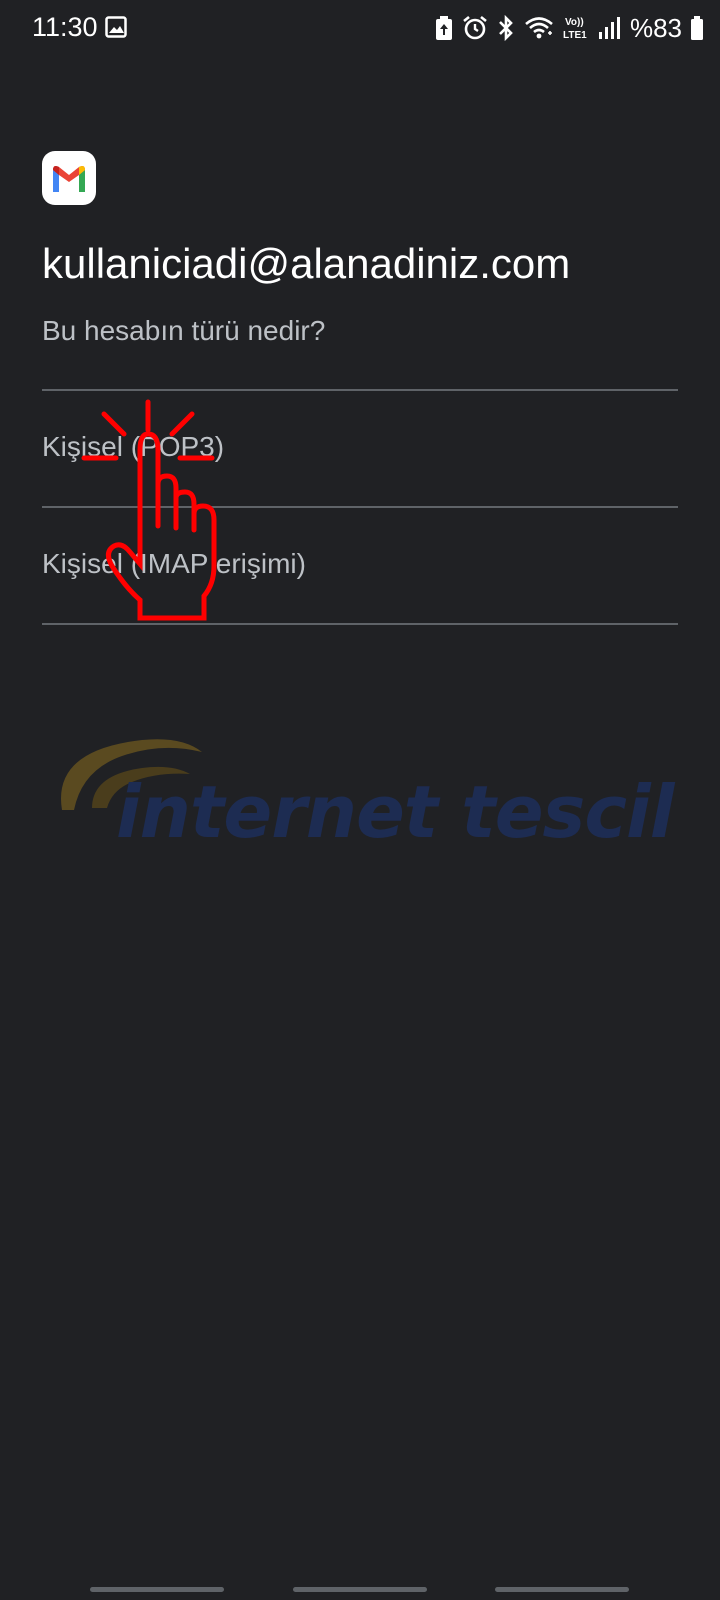 This screenshot has width=720, height=1600. What do you see at coordinates (184, 330) in the screenshot?
I see `account-type-question: Bu hesabın türü nedir?` at bounding box center [184, 330].